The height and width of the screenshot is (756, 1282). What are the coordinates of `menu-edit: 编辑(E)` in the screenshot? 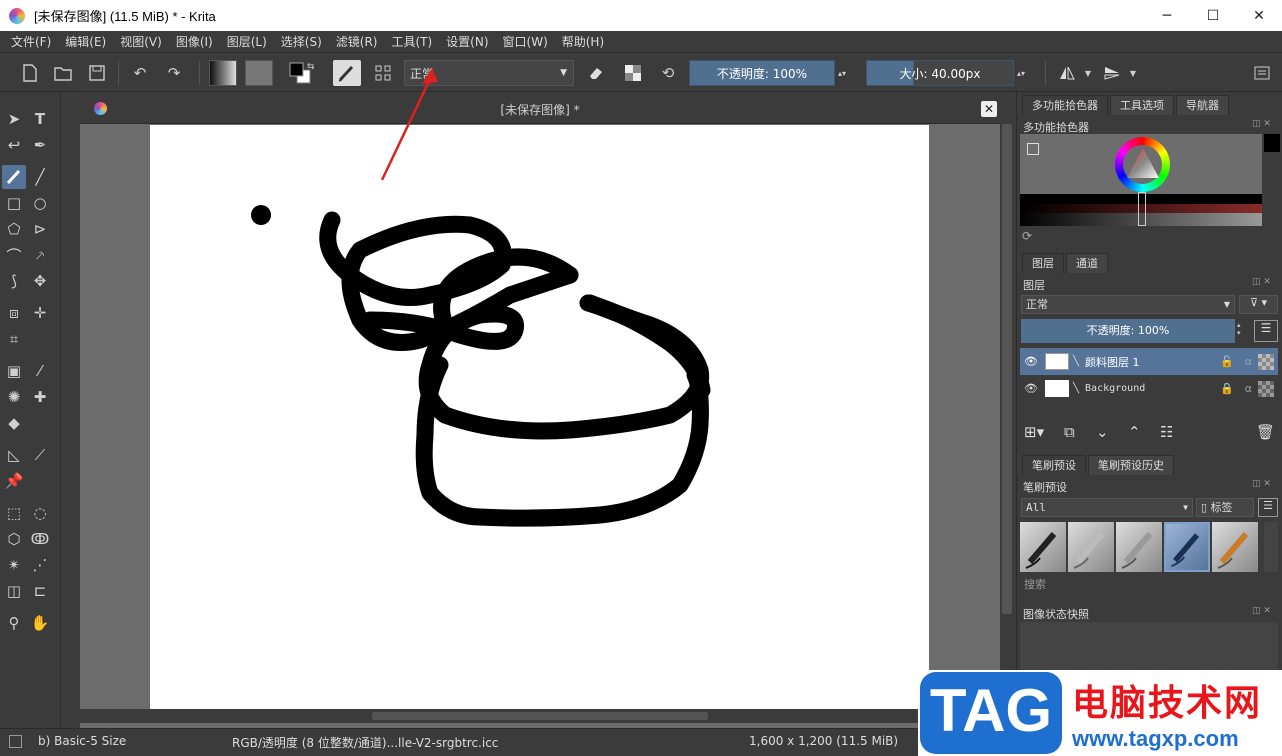 It's located at (85, 42).